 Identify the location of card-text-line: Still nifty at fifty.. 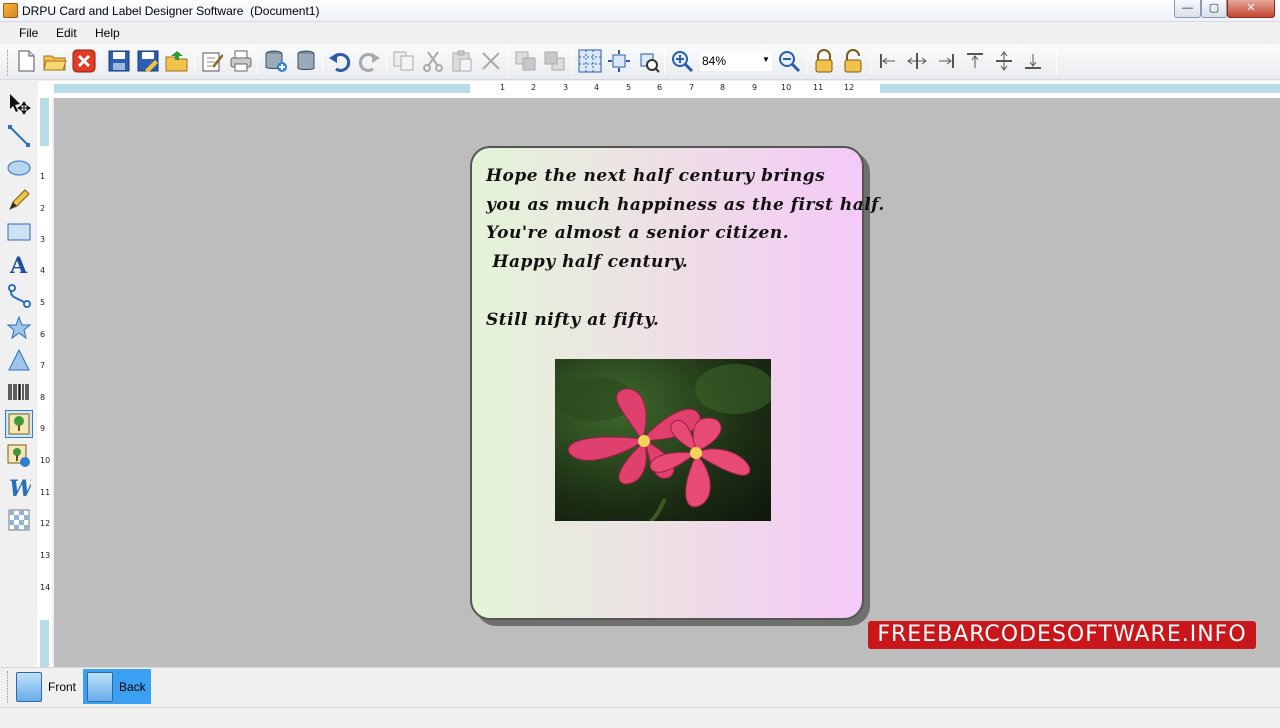
(572, 320).